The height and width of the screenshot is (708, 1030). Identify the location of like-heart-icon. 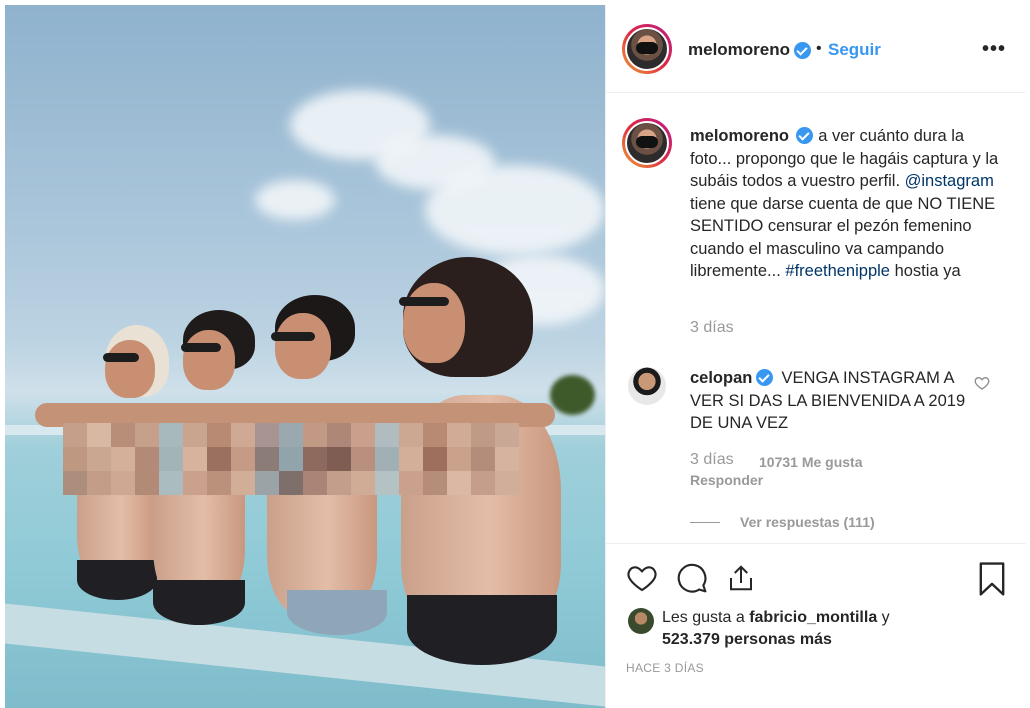
(642, 578).